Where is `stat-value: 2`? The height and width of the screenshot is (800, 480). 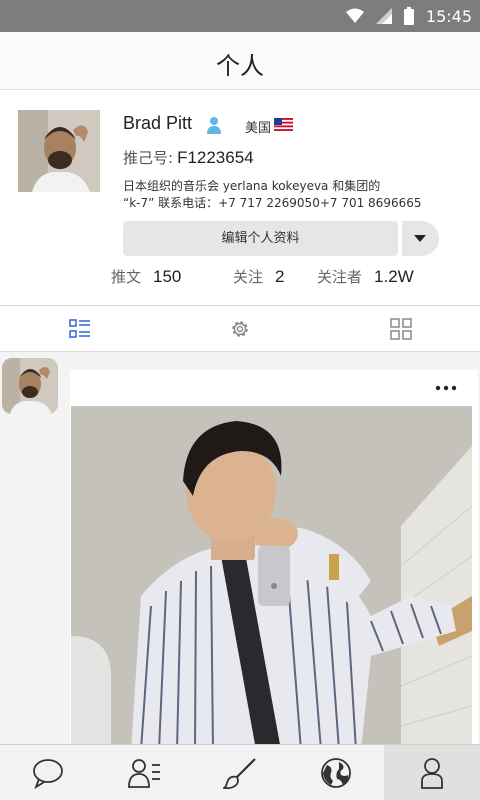
stat-value: 2 is located at coordinates (280, 276).